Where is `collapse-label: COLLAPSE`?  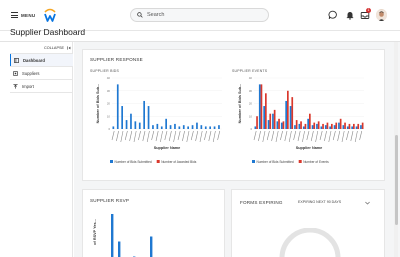
collapse-label: COLLAPSE is located at coordinates (54, 48).